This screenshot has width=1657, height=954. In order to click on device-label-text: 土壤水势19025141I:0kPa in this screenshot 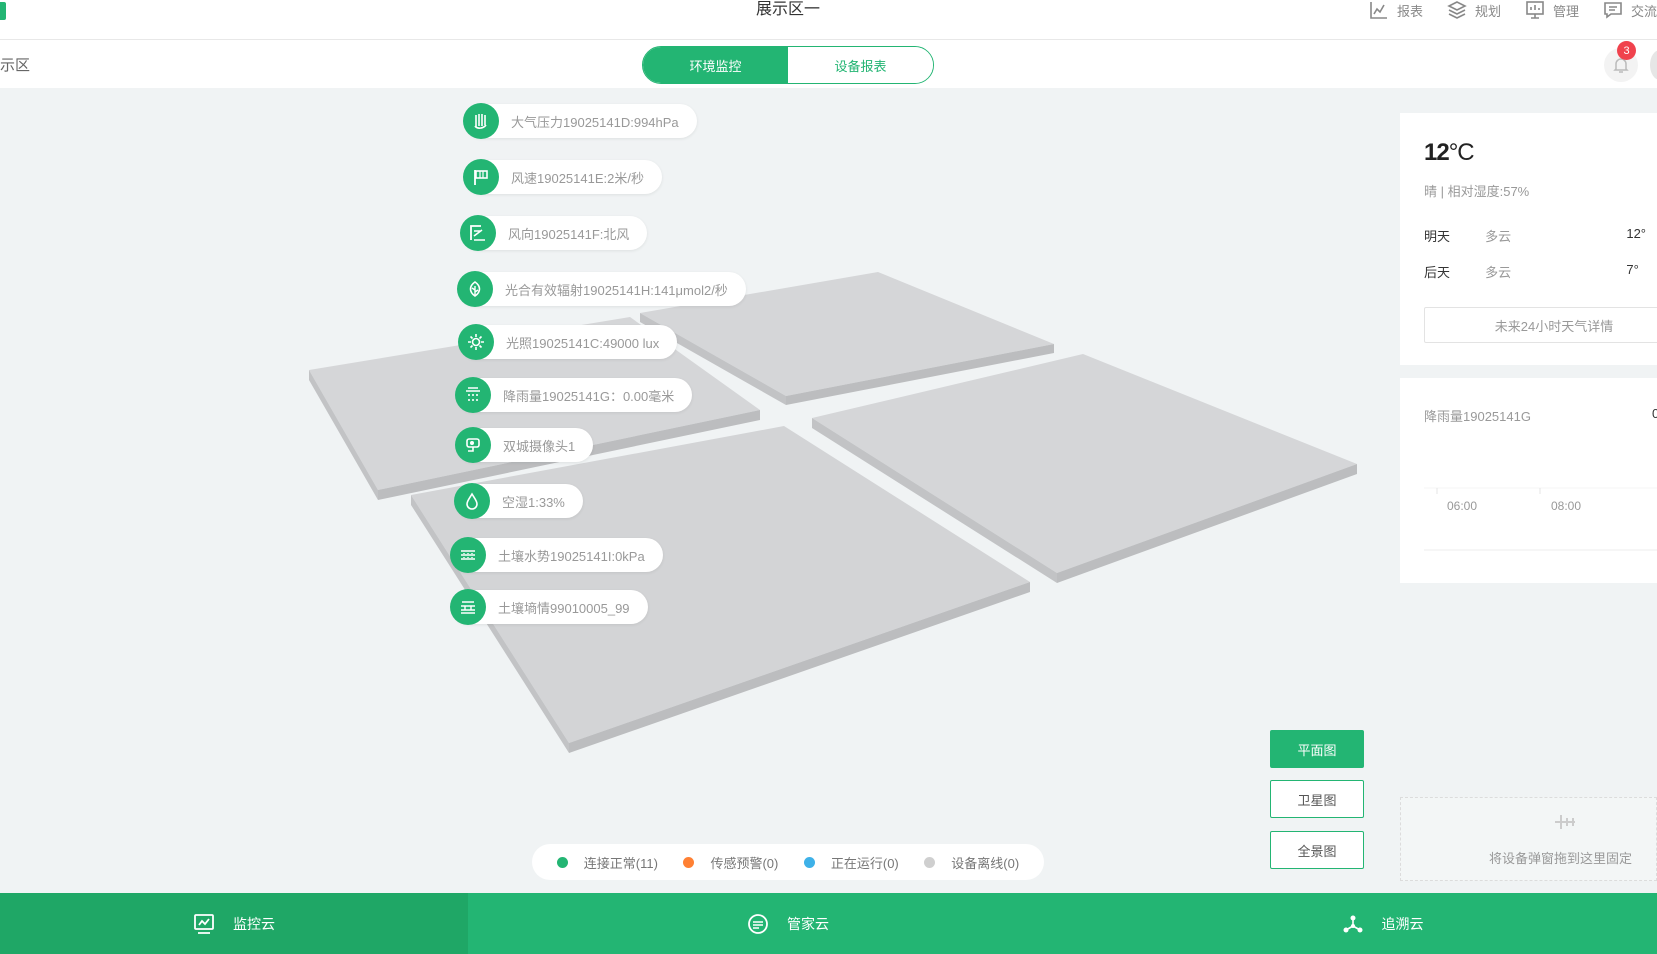, I will do `click(571, 556)`.